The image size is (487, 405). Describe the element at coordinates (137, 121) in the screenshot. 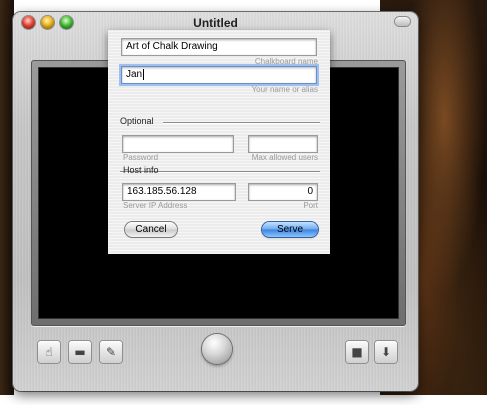

I see `optional-section-label: Optional` at that location.